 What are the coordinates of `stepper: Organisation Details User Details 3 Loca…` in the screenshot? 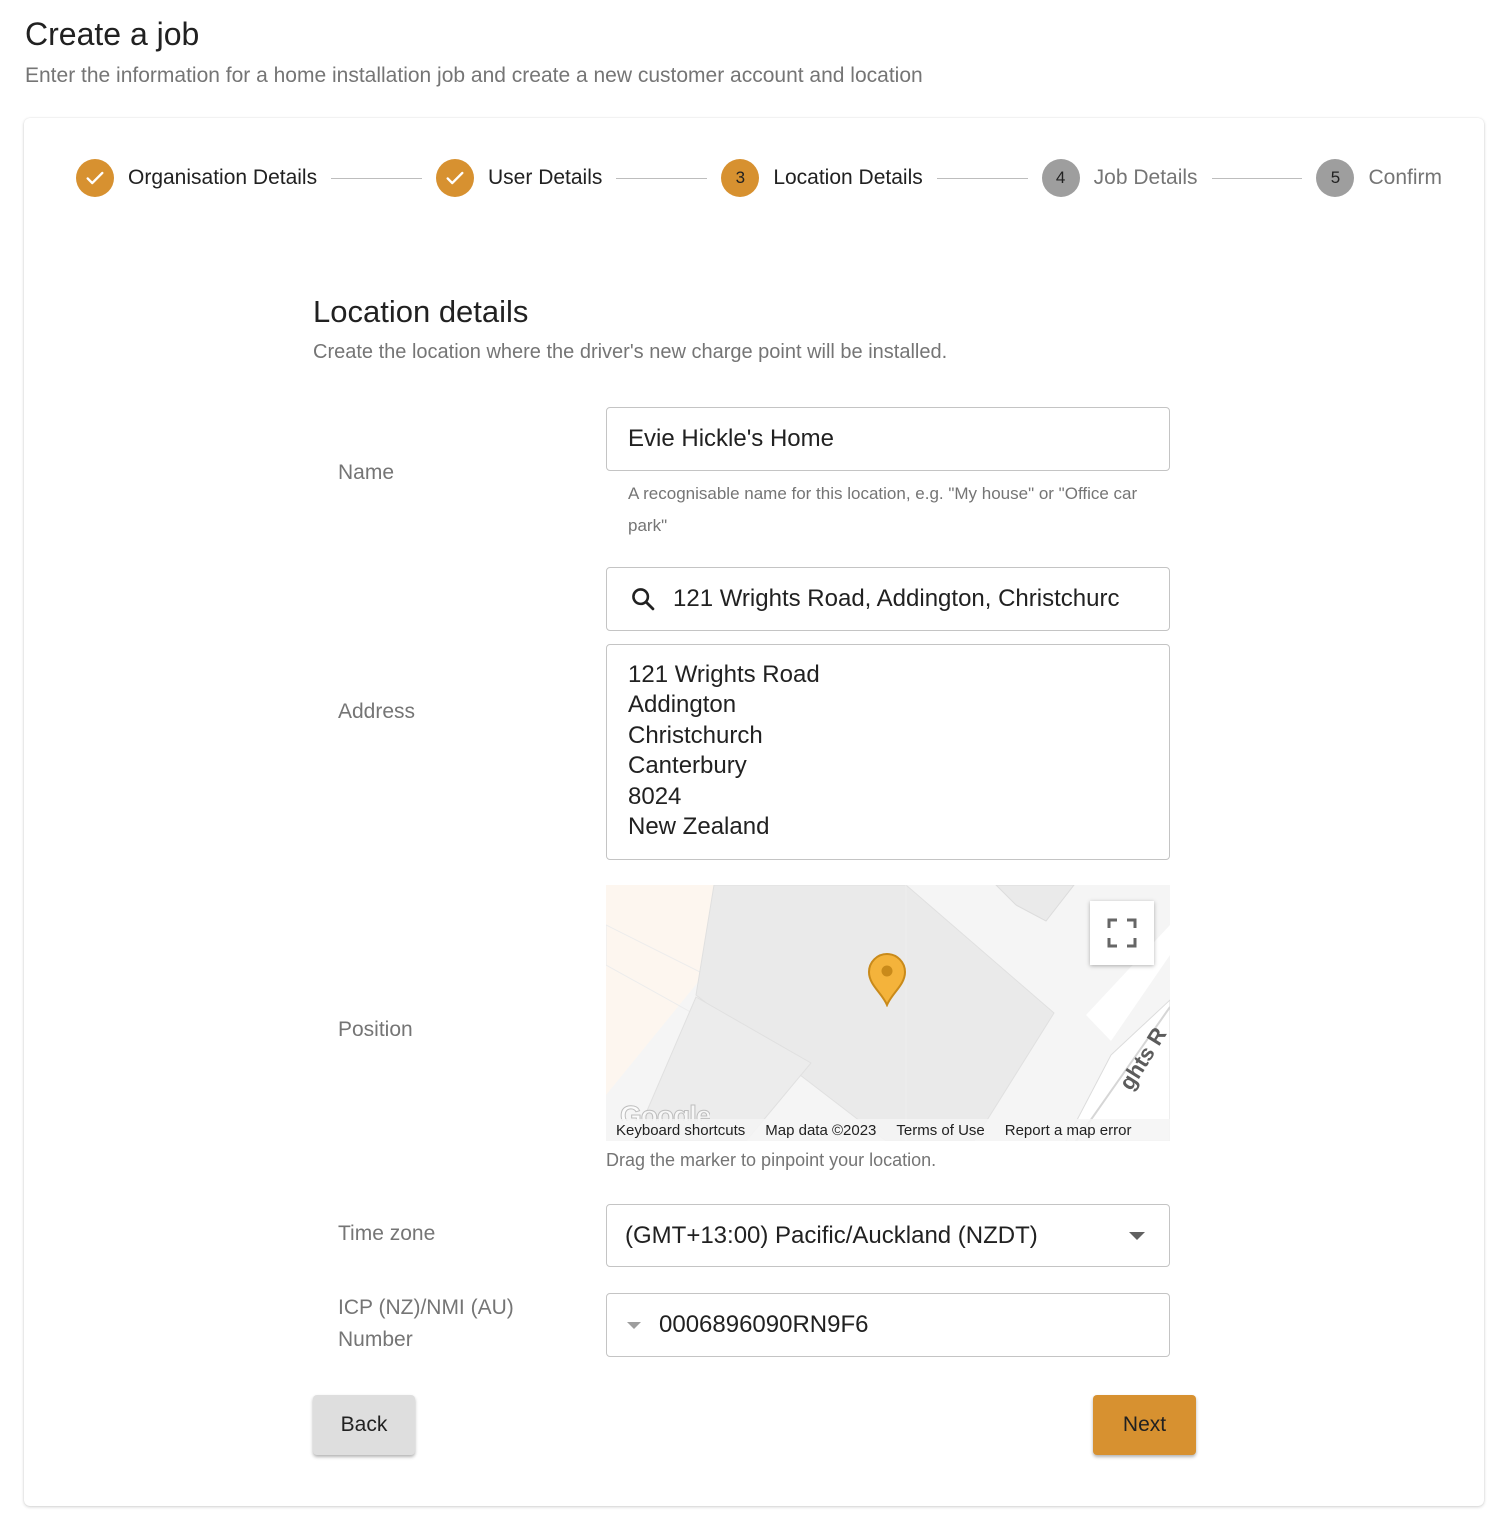 It's located at (759, 178).